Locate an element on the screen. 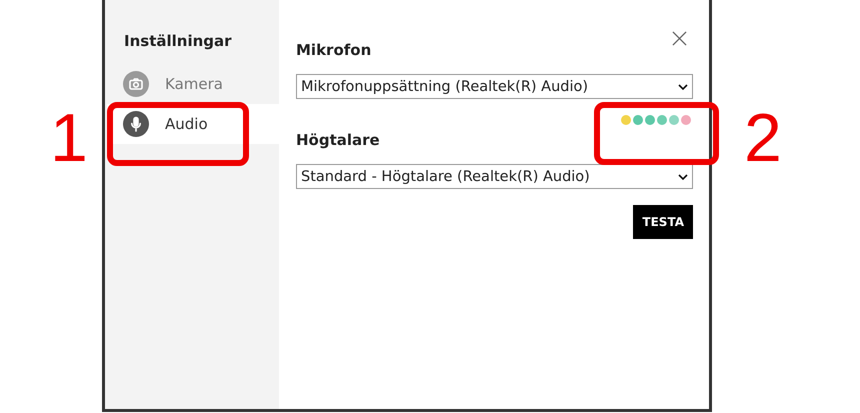 Image resolution: width=860 pixels, height=413 pixels. test-button: TESTA is located at coordinates (663, 222).